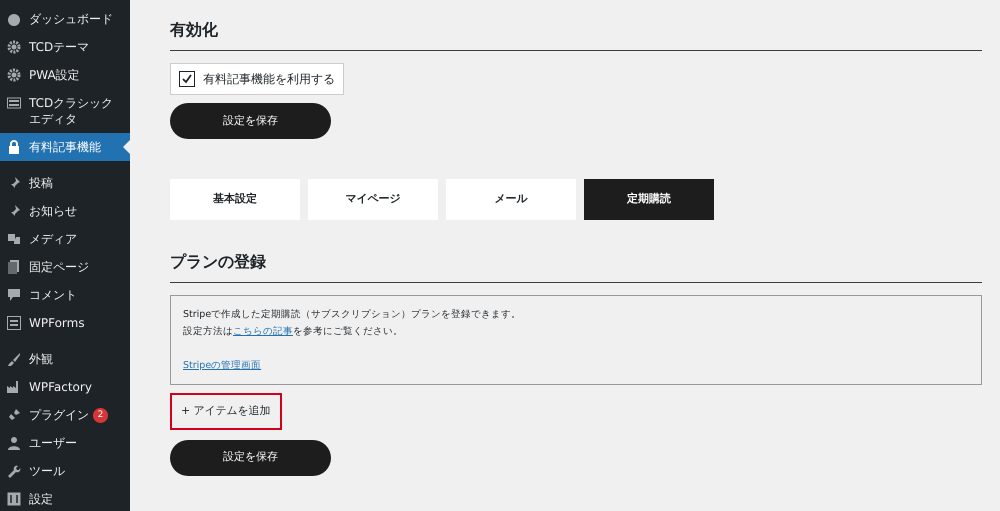 The height and width of the screenshot is (511, 1000). What do you see at coordinates (54, 75) in the screenshot?
I see `menu-label: PWA設定` at bounding box center [54, 75].